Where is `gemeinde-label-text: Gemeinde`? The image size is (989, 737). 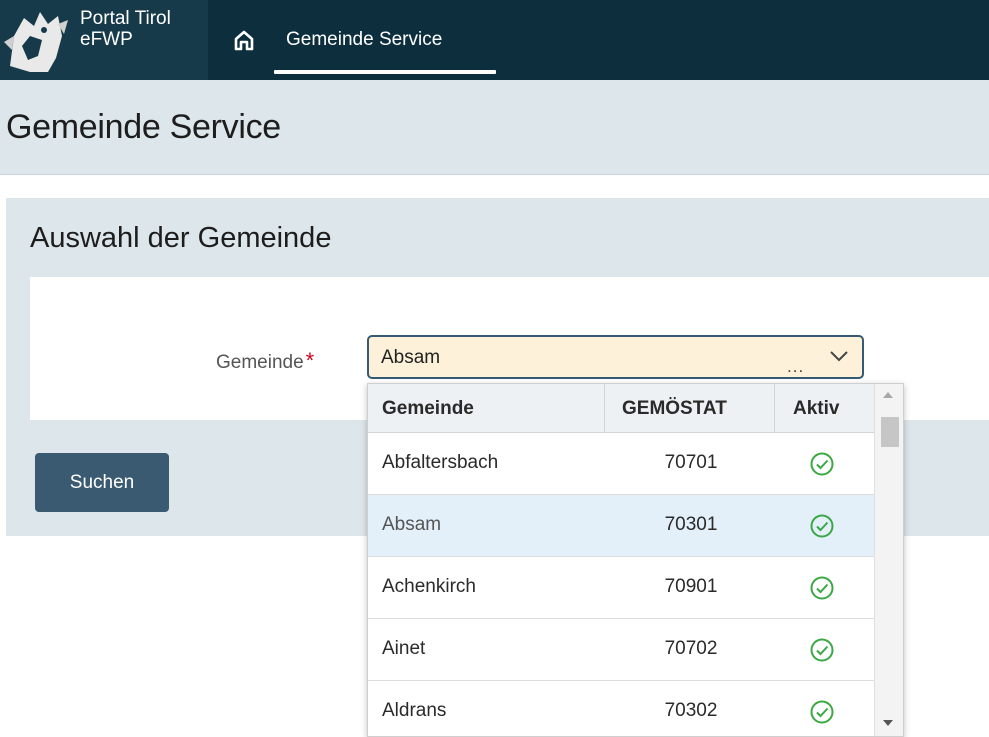 gemeinde-label-text: Gemeinde is located at coordinates (260, 362).